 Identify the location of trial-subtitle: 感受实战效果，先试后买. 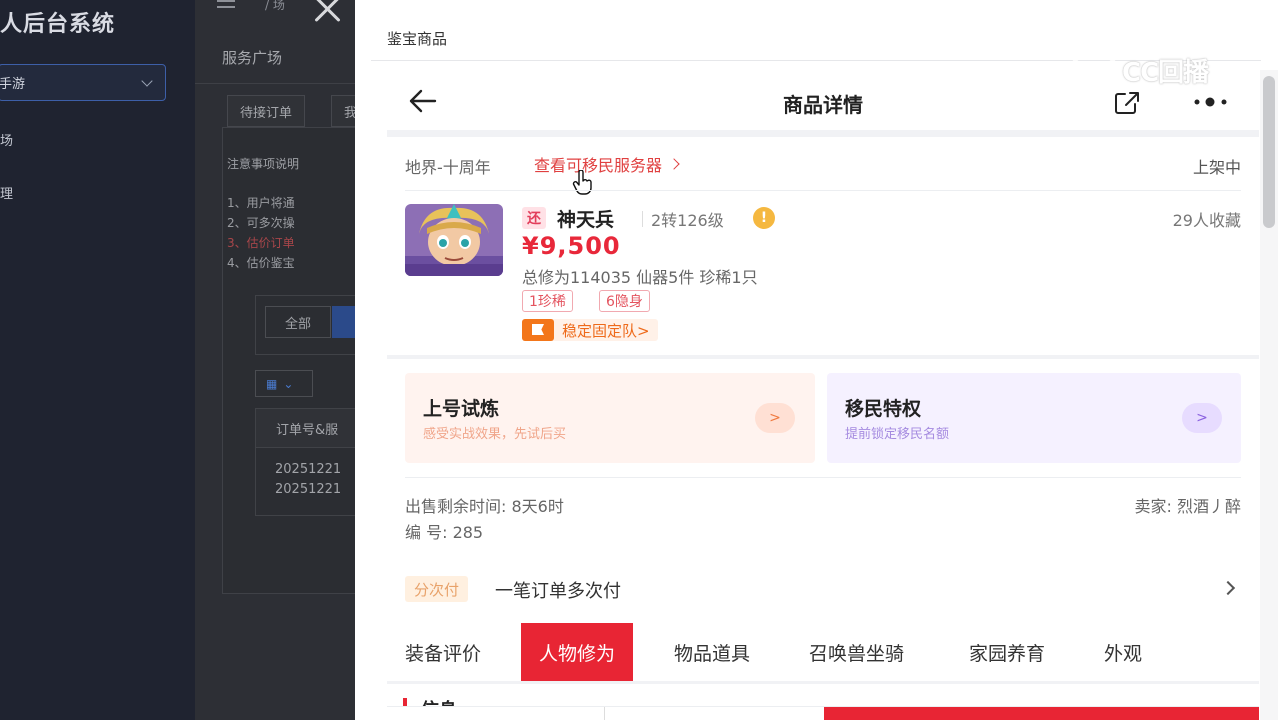
(495, 434).